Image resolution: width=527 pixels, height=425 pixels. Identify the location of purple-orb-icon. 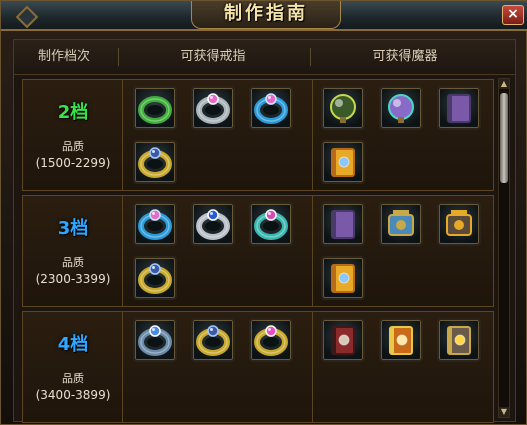
(401, 108).